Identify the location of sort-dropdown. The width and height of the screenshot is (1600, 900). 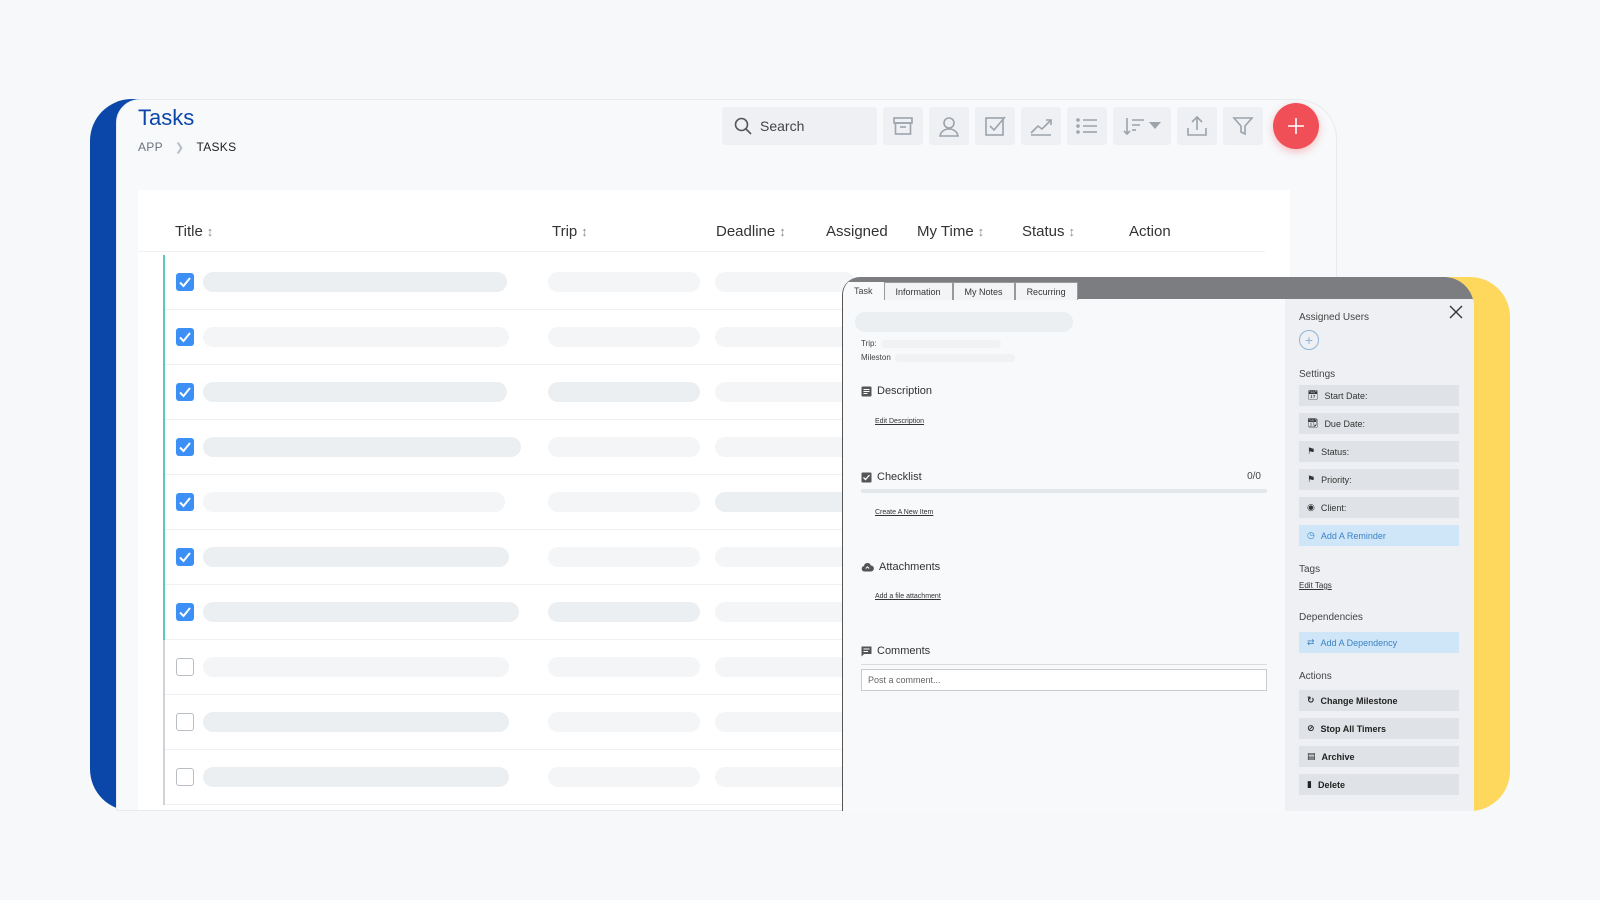
(1142, 126).